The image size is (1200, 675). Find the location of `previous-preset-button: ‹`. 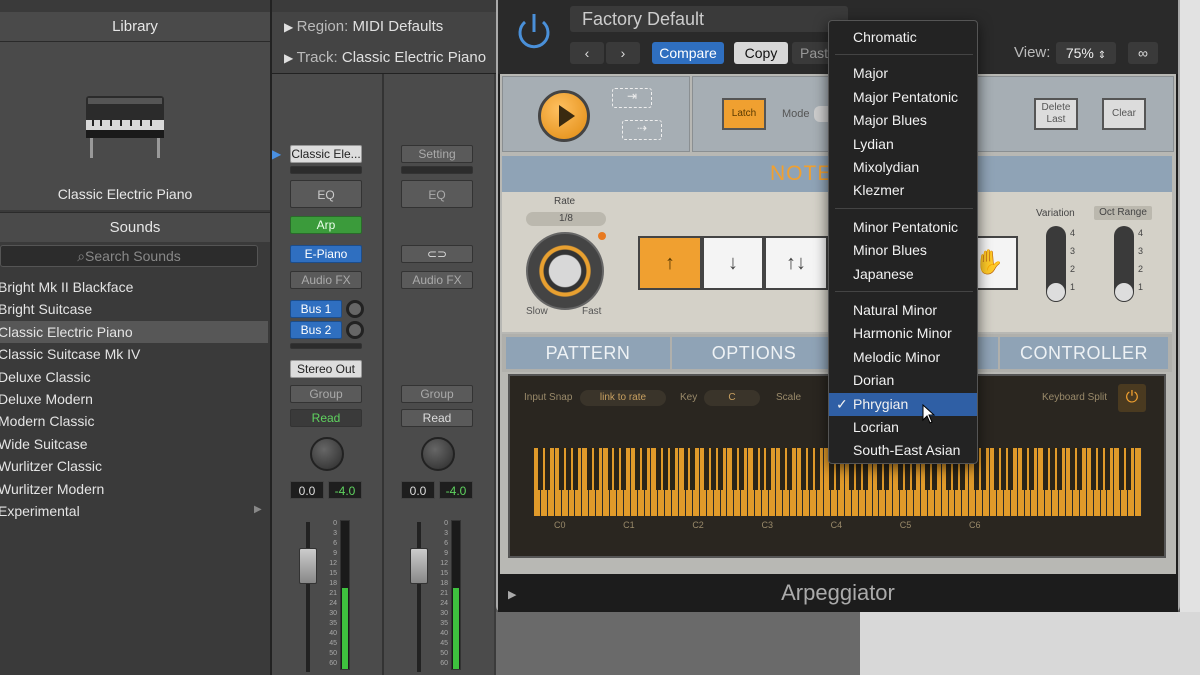

previous-preset-button: ‹ is located at coordinates (587, 53).